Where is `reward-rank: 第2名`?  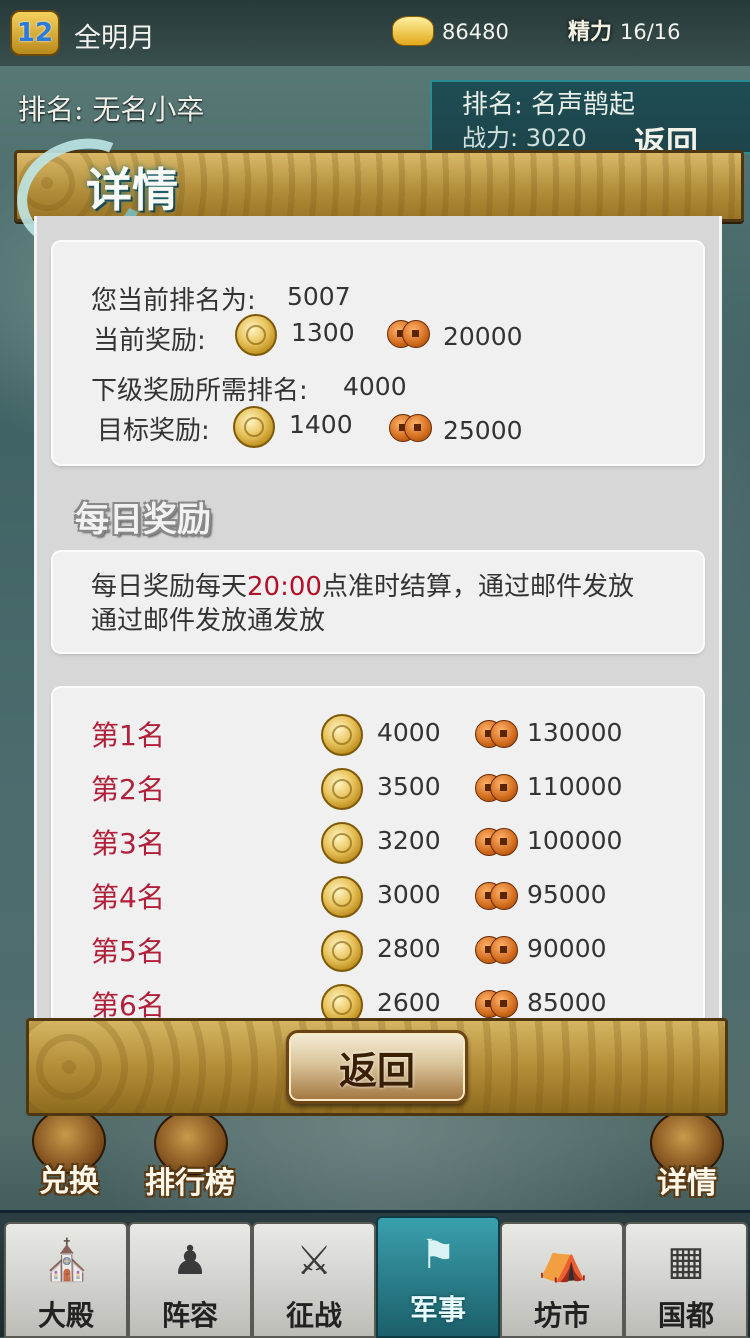 reward-rank: 第2名 is located at coordinates (128, 789).